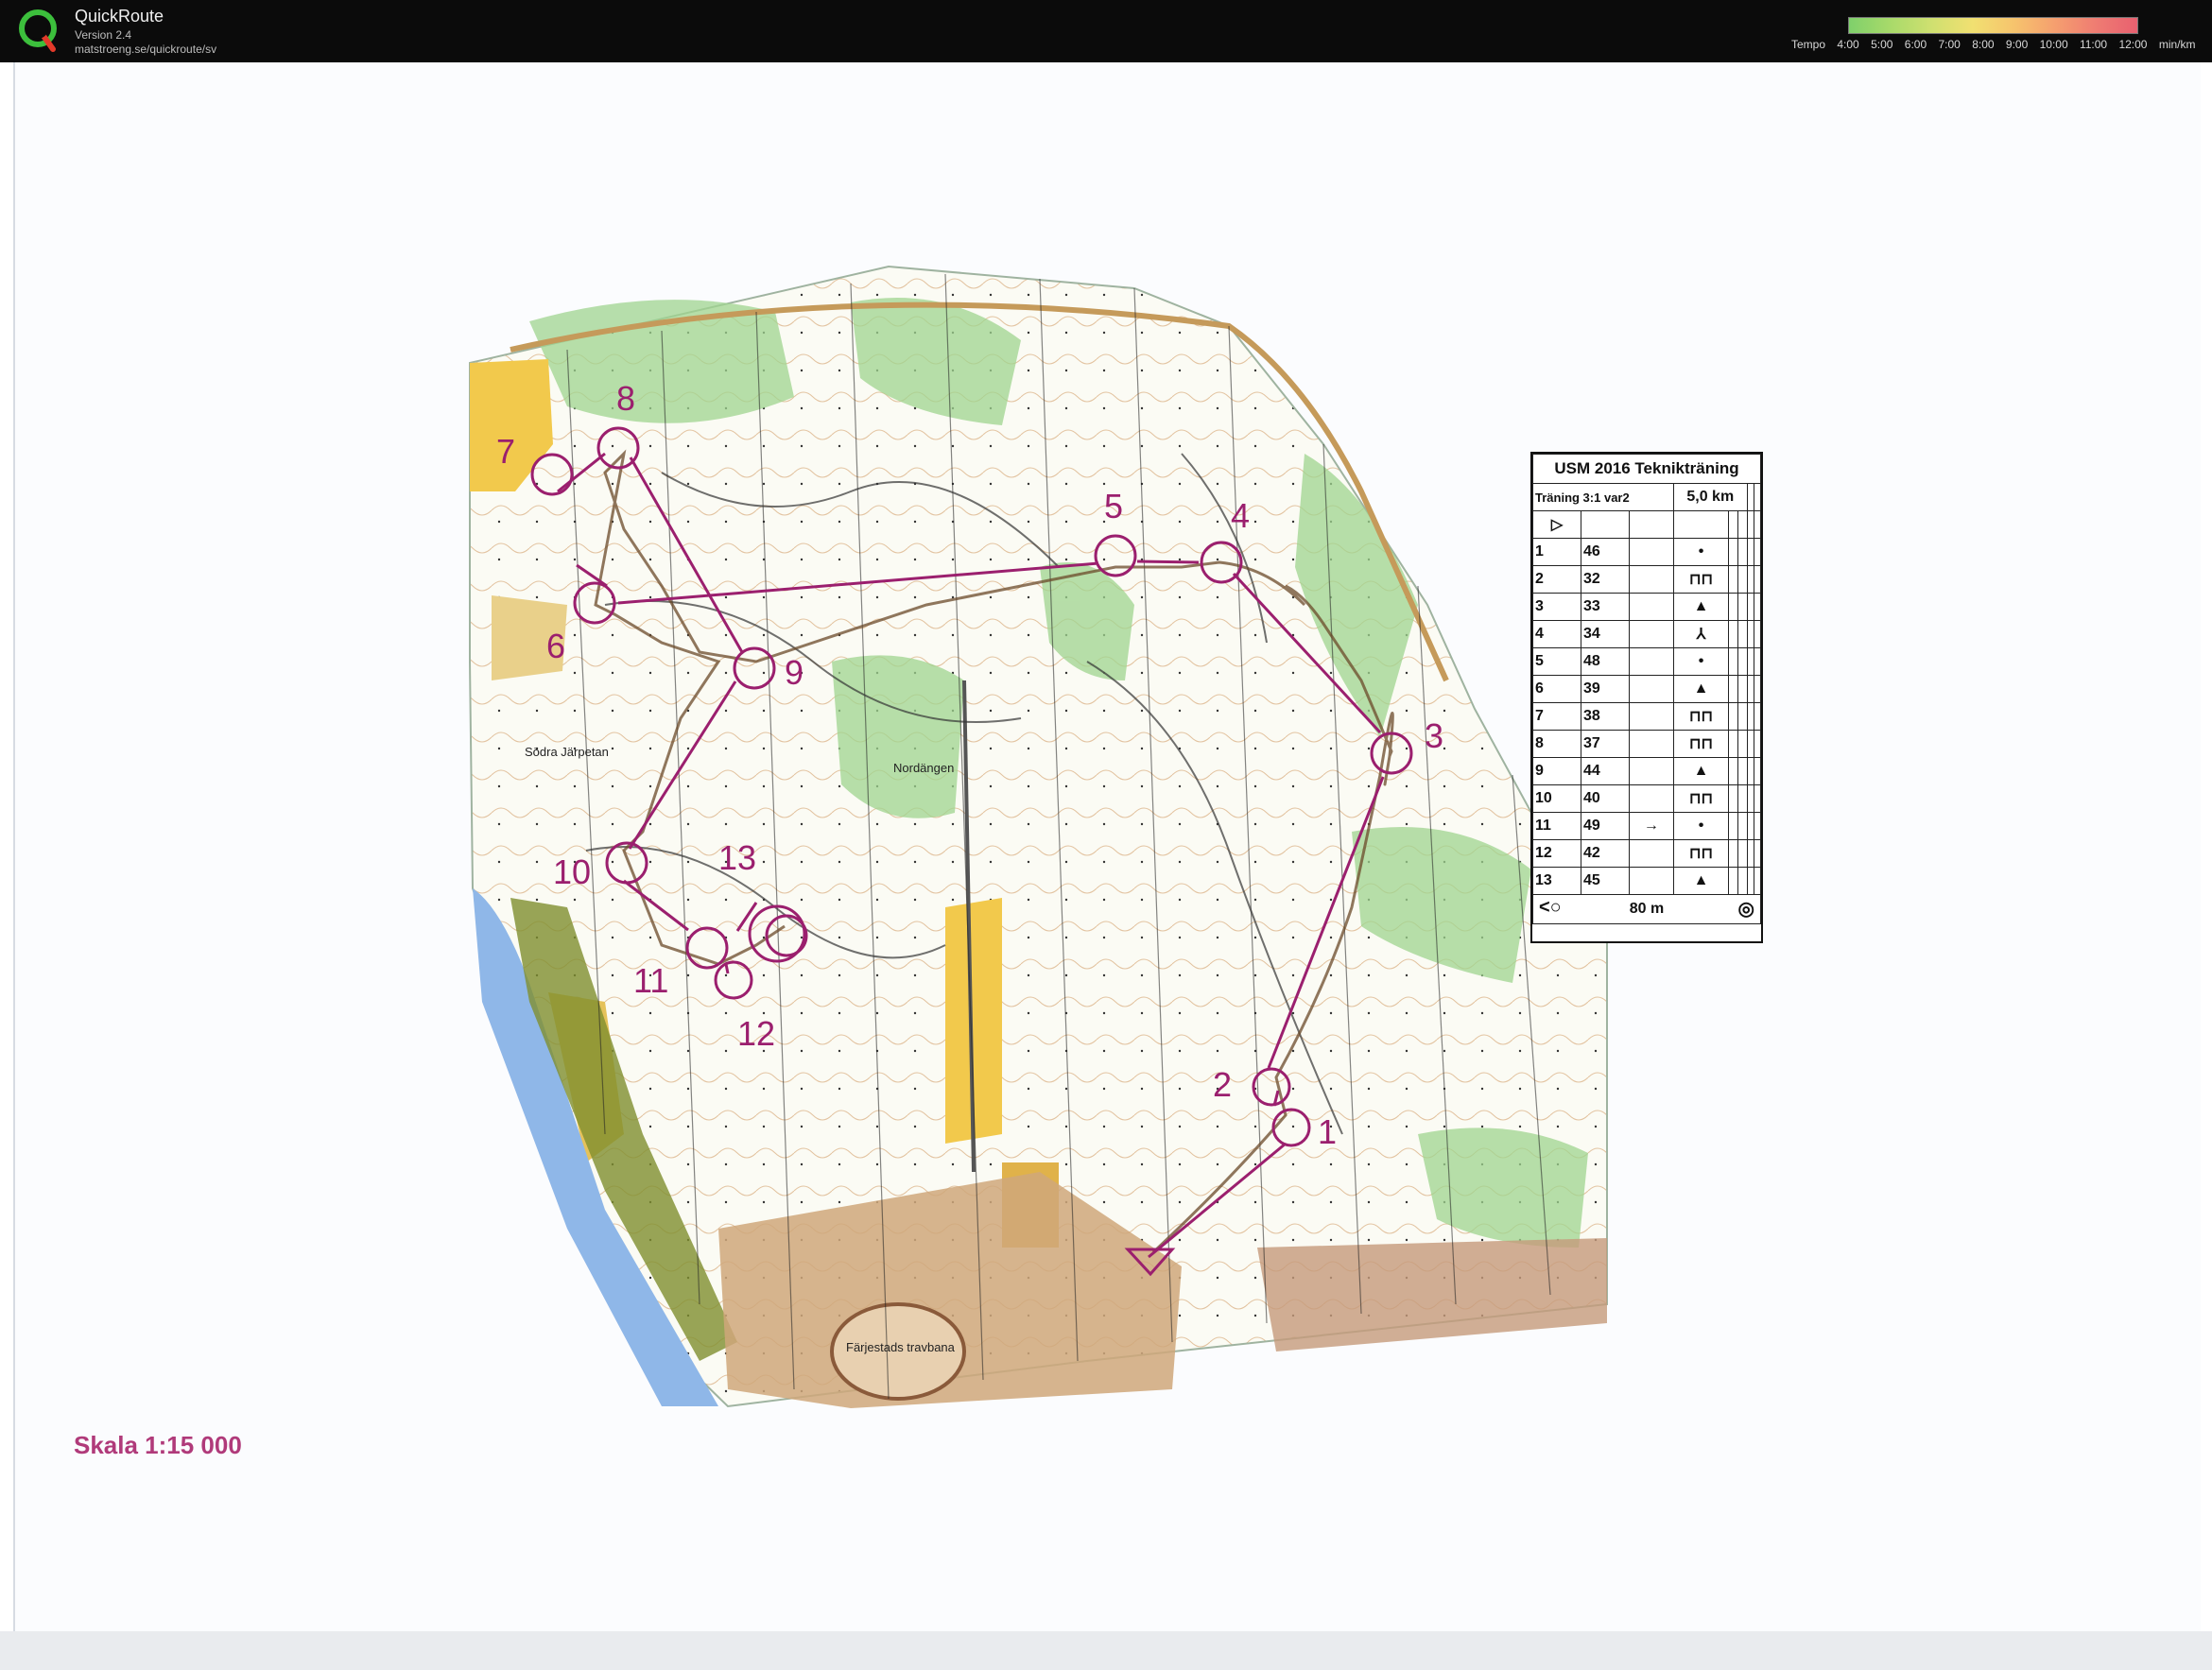 This screenshot has width=2212, height=1670. I want to click on control-direction: →, so click(1651, 826).